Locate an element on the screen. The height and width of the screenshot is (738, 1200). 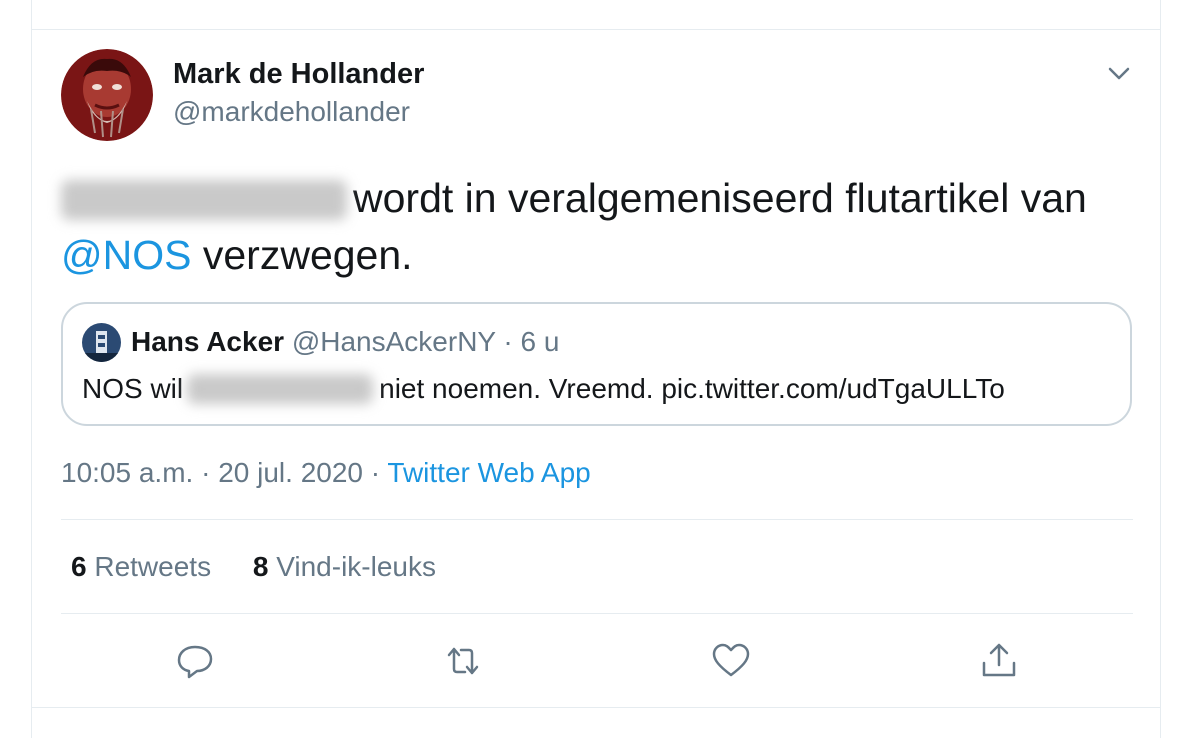
bottom-divider is located at coordinates (596, 707).